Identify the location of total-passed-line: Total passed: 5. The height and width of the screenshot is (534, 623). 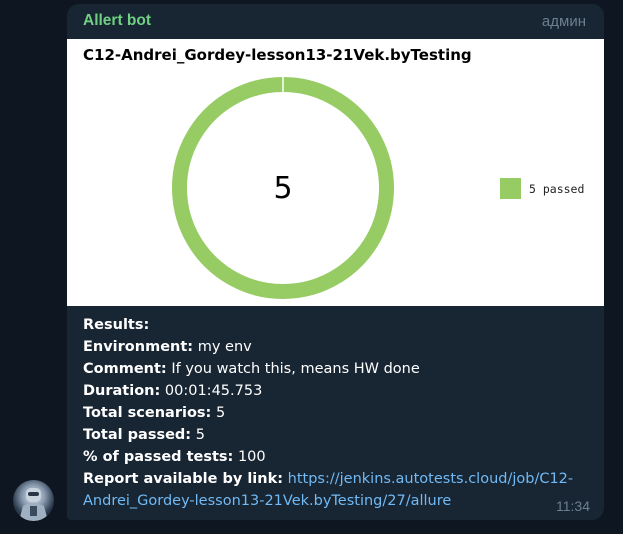
(338, 435).